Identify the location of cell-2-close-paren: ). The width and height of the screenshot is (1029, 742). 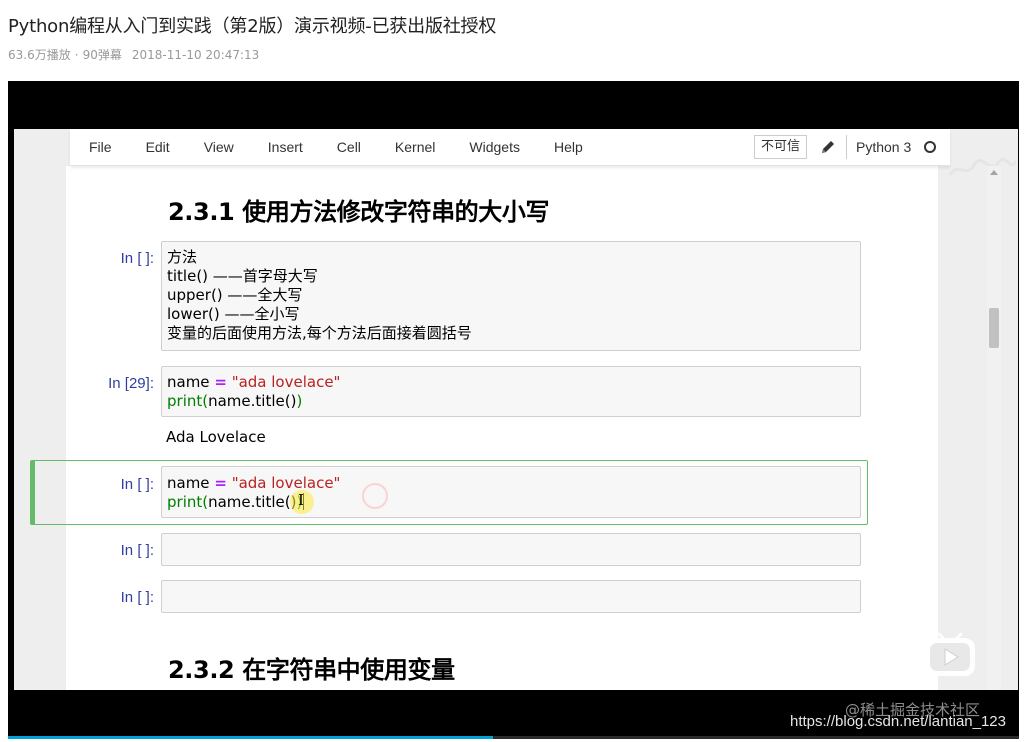
(299, 401).